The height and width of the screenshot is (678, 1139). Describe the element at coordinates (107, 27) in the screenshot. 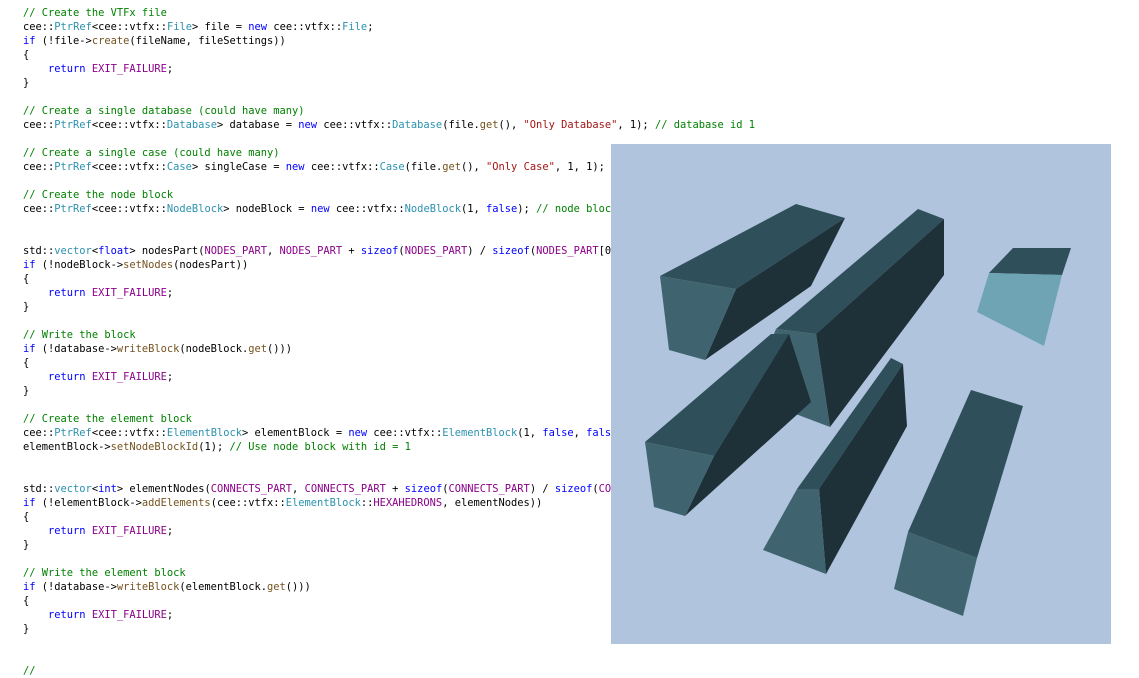

I see `code-token: cee` at that location.